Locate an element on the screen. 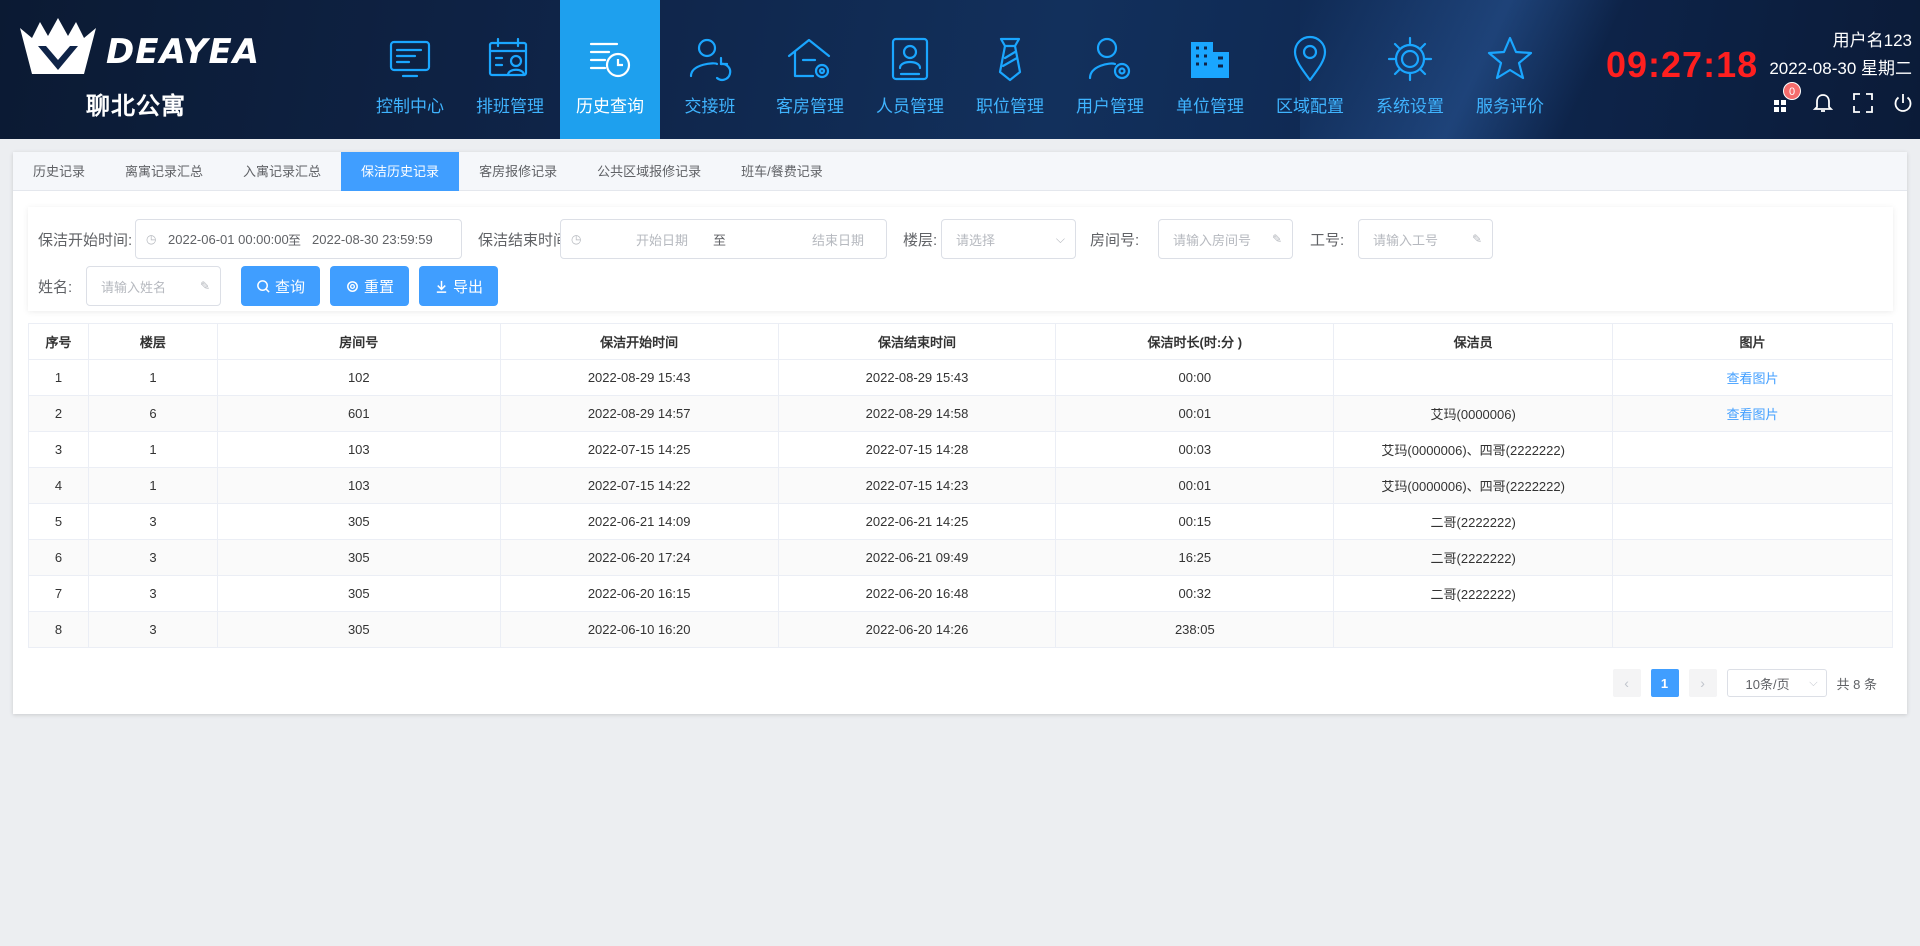  employee-id-input: 请输入工号 ✎ is located at coordinates (1425, 239).